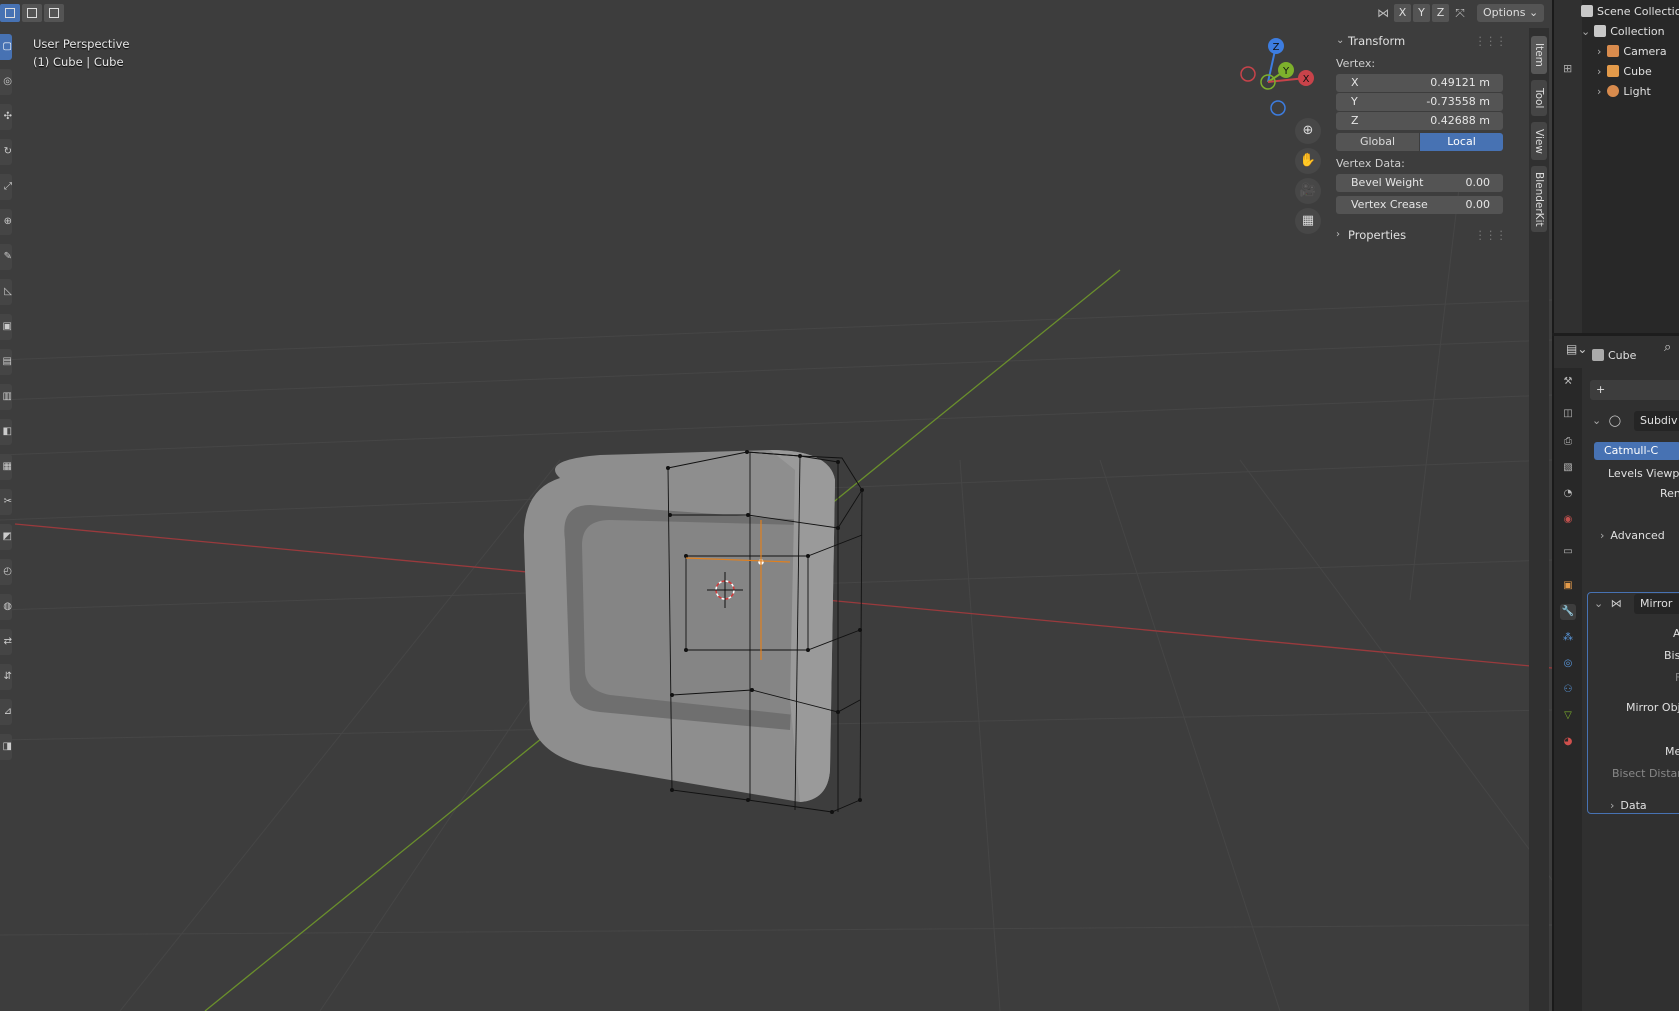  I want to click on spin-tool: ◴, so click(6, 572).